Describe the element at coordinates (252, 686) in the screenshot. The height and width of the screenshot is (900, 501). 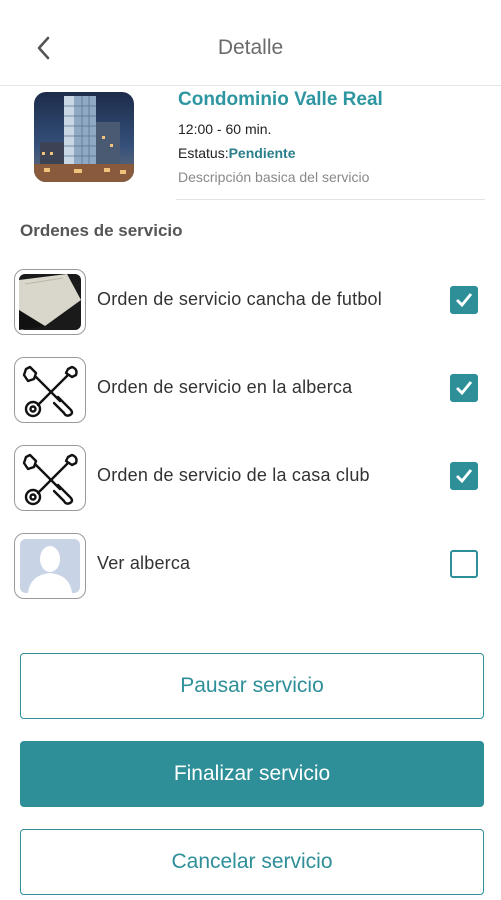
I see `pause-service-button: Pausar servicio` at that location.